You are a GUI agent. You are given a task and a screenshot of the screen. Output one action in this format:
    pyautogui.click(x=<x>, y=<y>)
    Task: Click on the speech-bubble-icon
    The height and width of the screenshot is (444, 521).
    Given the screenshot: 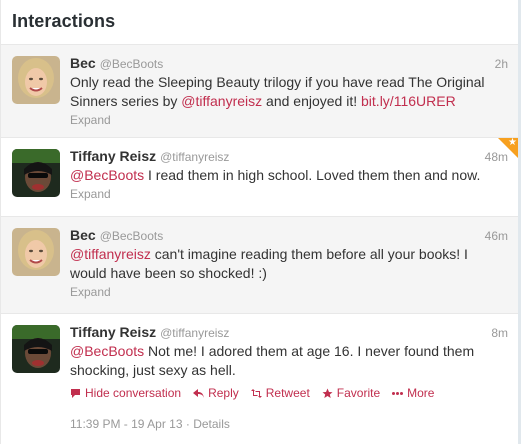 What is the action you would take?
    pyautogui.click(x=75, y=393)
    